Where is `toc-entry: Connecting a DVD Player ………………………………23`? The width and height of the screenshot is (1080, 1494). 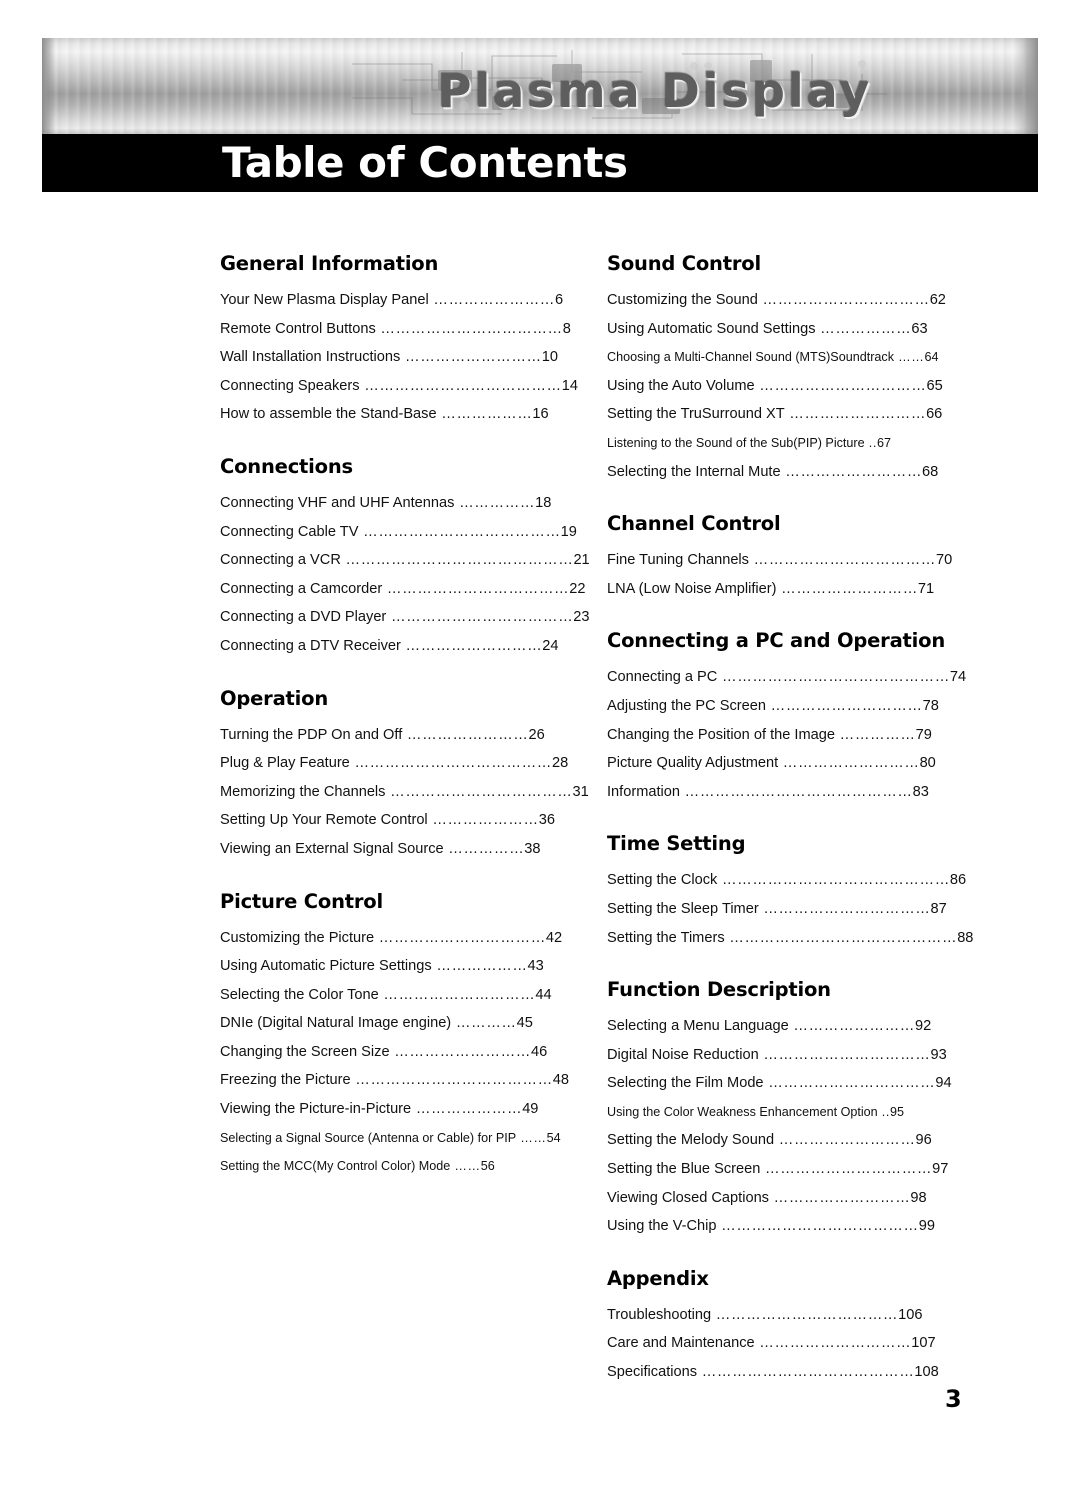 toc-entry: Connecting a DVD Player ………………………………23 is located at coordinates (405, 617).